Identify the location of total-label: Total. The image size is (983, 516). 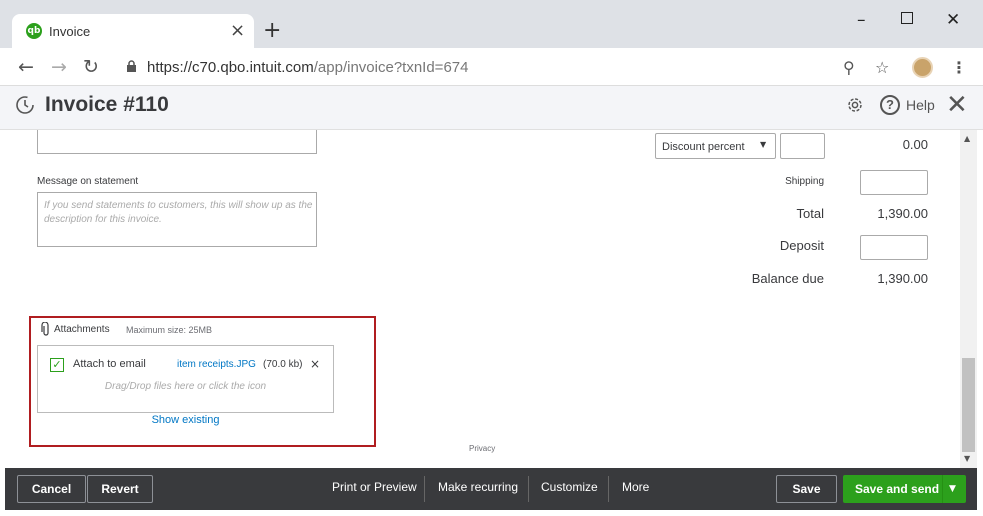
(810, 213).